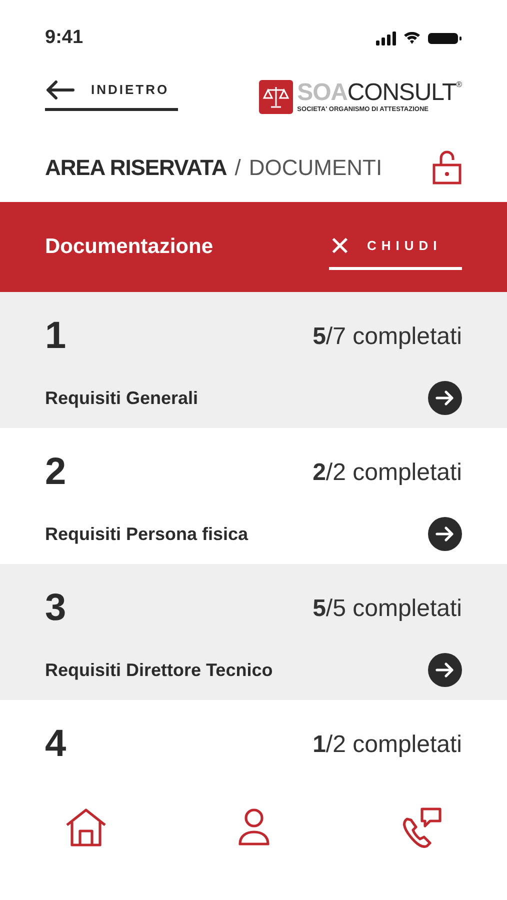 This screenshot has height=900, width=507. I want to click on wifi-icon, so click(412, 38).